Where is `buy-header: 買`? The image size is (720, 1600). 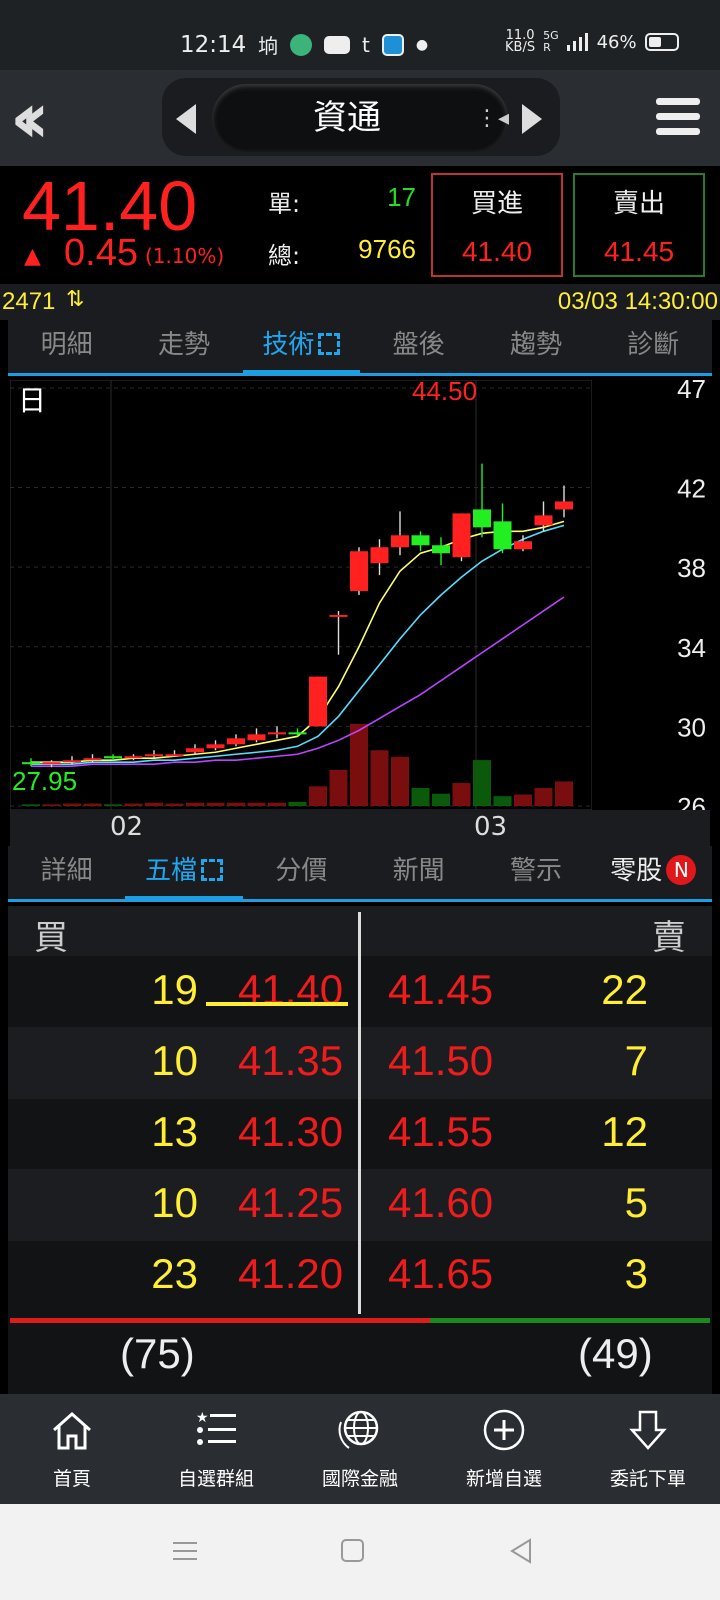 buy-header: 買 is located at coordinates (51, 938).